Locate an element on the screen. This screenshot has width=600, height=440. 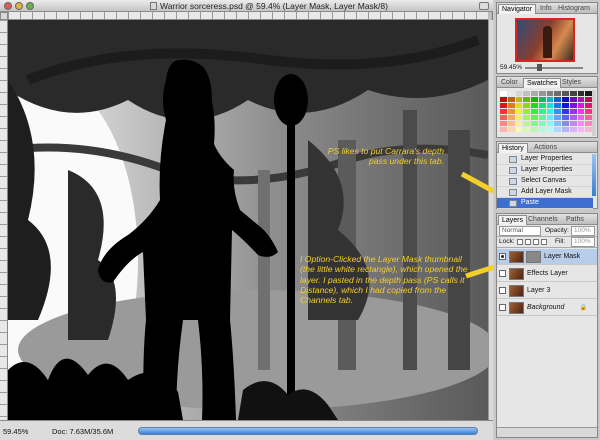
horizontal-scrollbar is located at coordinates (308, 431).